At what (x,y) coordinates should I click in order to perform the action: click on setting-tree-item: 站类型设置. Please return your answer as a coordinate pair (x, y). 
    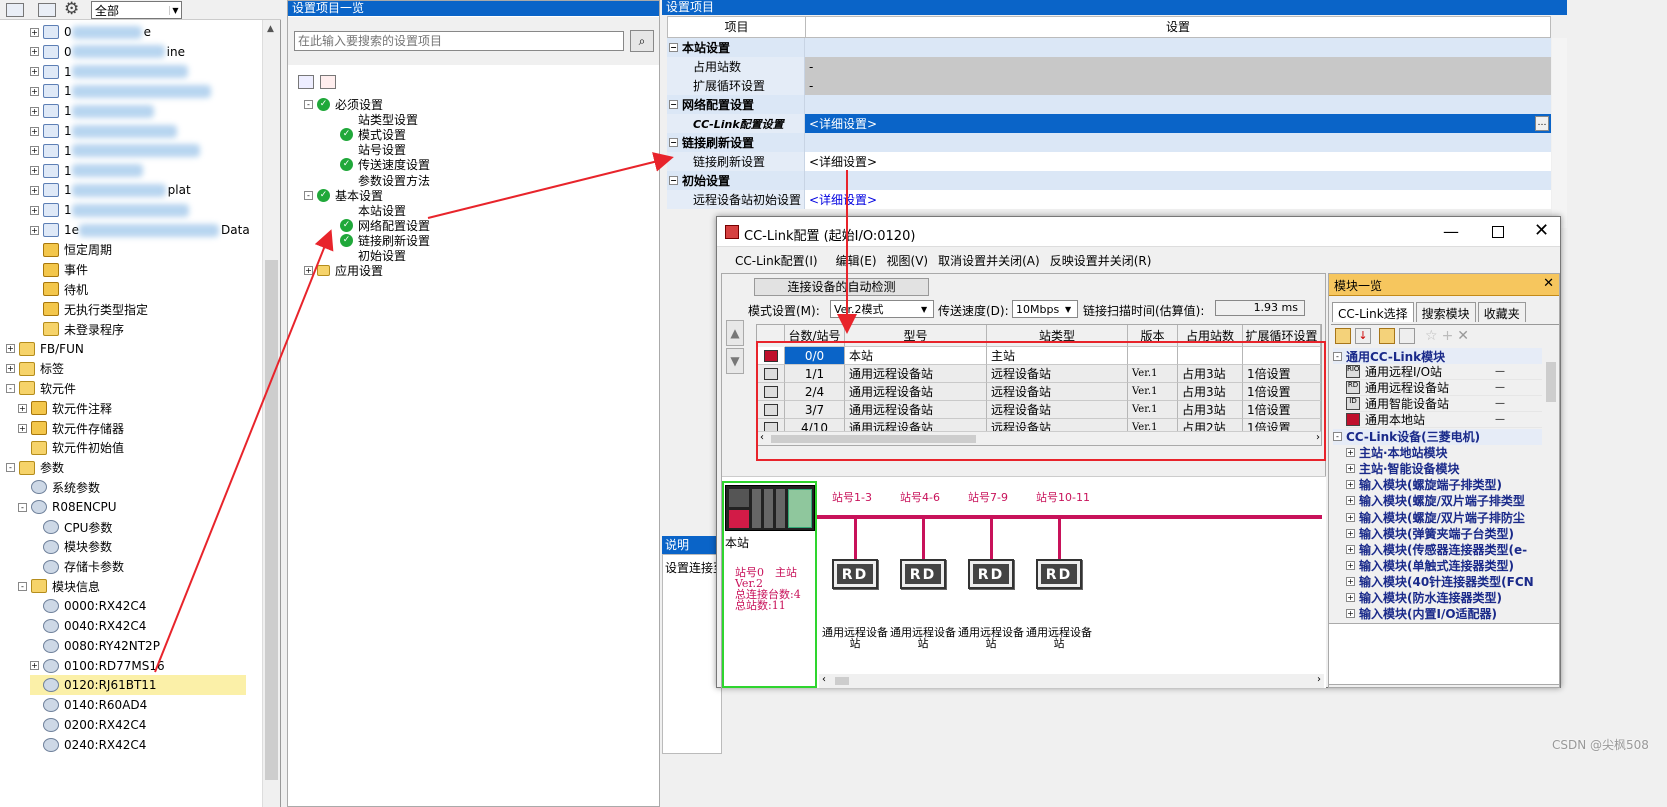
    Looking at the image, I should click on (379, 119).